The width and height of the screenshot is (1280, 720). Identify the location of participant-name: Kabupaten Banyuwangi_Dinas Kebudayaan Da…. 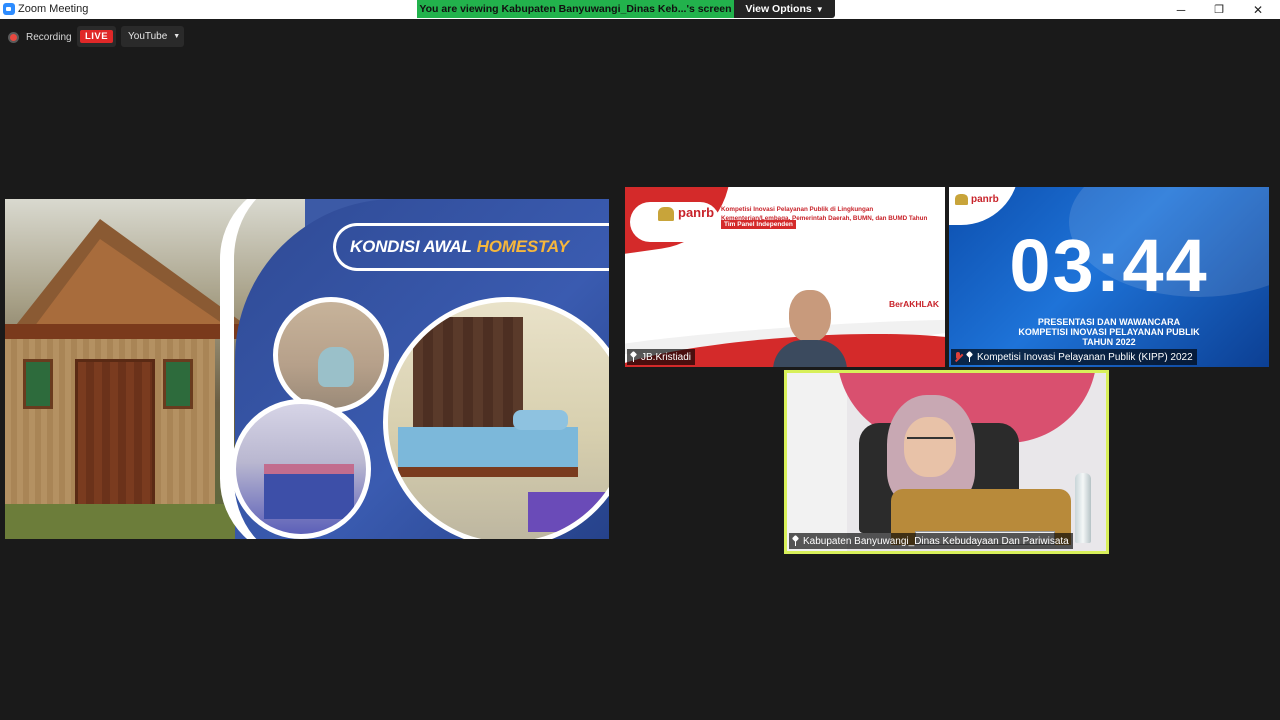
(936, 541).